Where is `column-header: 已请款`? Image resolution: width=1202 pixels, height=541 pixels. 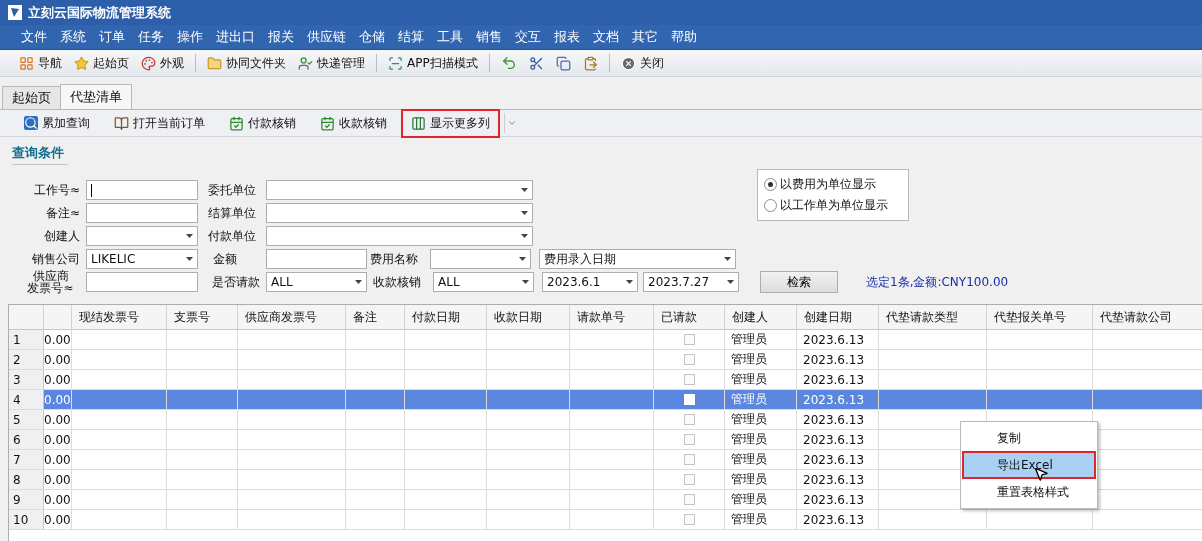
column-header: 已请款 is located at coordinates (689, 317).